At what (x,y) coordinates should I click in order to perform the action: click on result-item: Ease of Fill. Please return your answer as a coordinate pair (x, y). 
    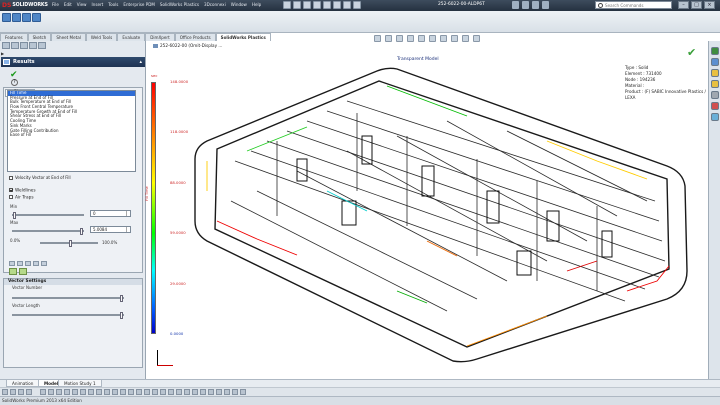
    Looking at the image, I should click on (71, 135).